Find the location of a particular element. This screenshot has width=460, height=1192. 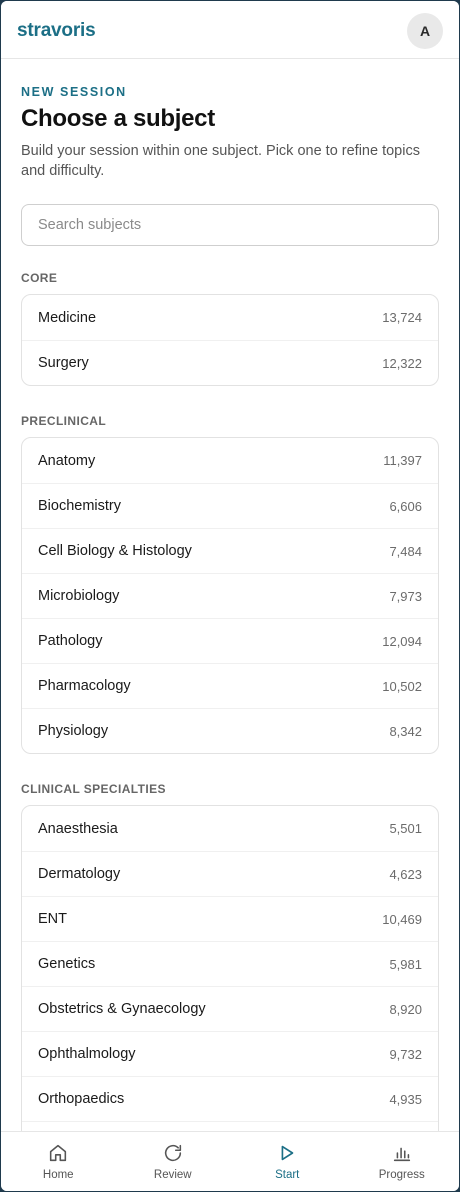

subject-row: Orthopaedics 4,935 is located at coordinates (230, 1098).